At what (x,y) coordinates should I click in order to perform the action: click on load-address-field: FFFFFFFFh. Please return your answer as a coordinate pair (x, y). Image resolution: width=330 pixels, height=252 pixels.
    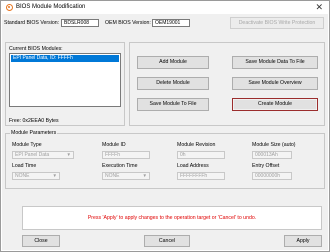
    Looking at the image, I should click on (201, 176).